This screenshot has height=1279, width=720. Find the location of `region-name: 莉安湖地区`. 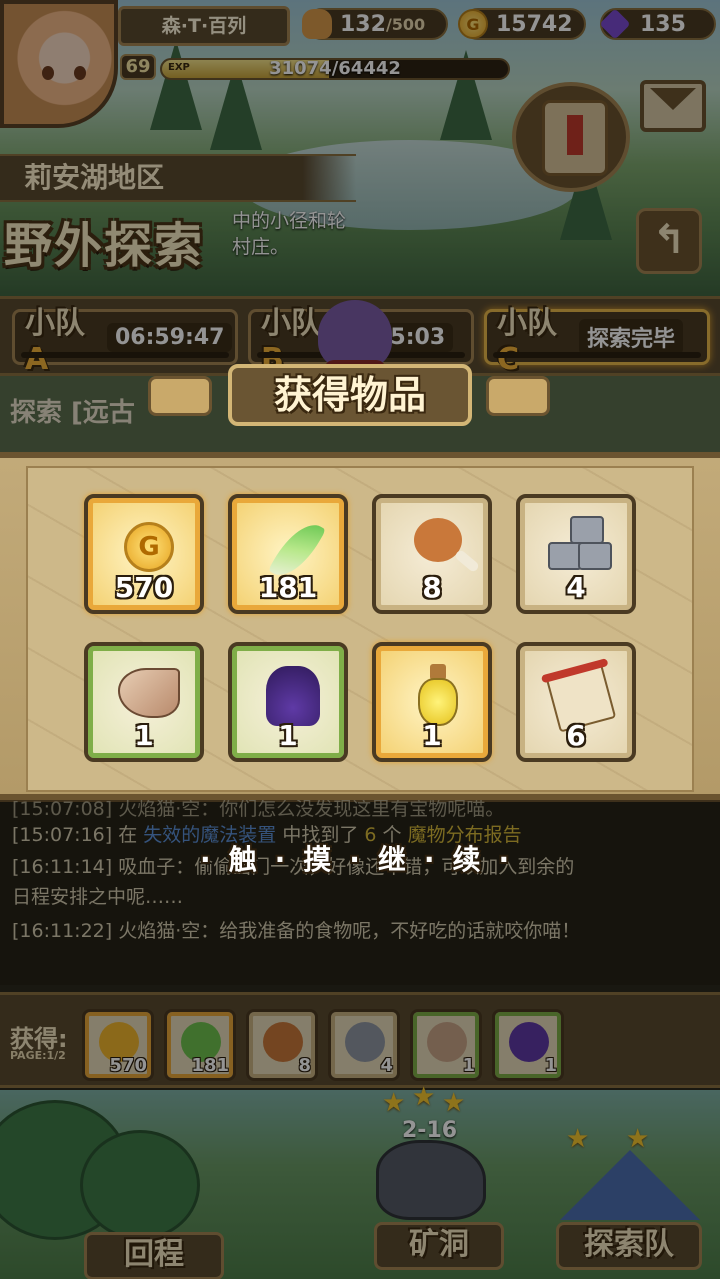

region-name: 莉安湖地区 is located at coordinates (178, 178).